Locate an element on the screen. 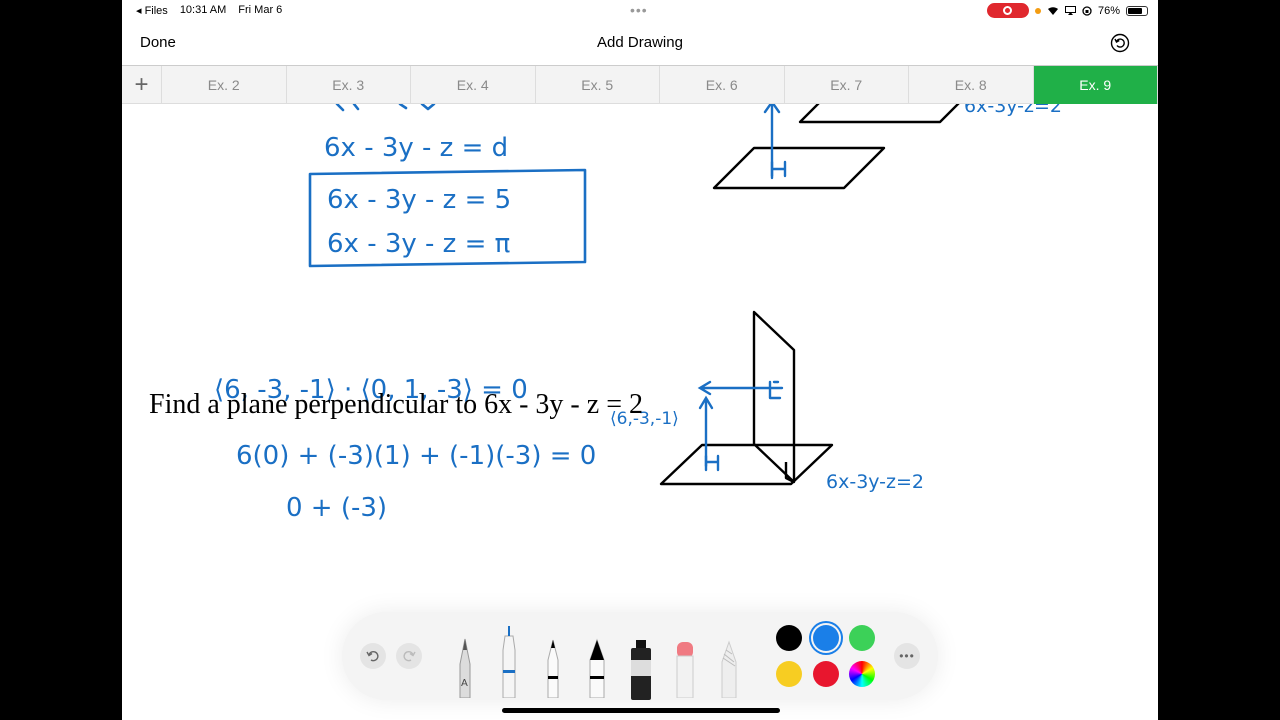 Image resolution: width=1280 pixels, height=720 pixels. status-date: Fri Mar 6 is located at coordinates (260, 10).